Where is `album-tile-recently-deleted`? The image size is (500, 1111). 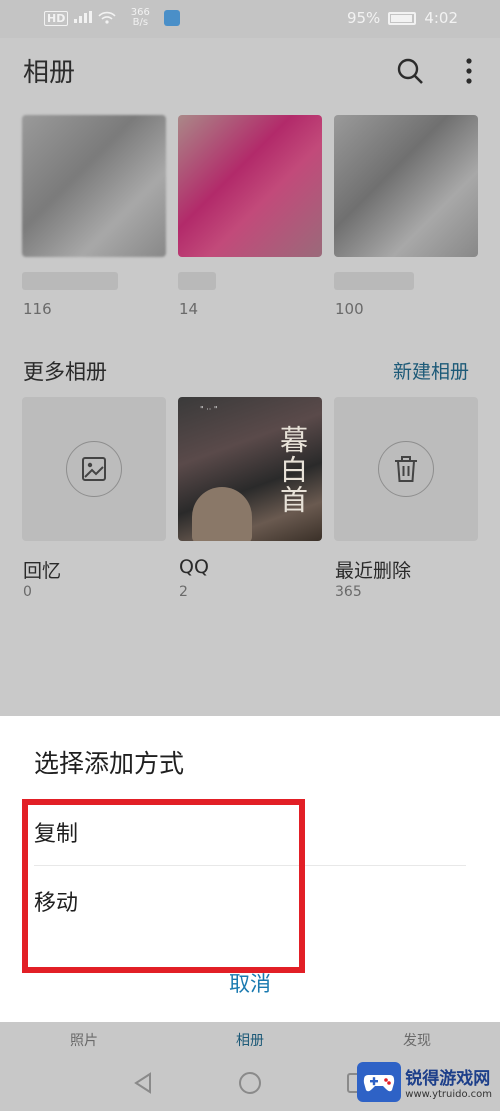 album-tile-recently-deleted is located at coordinates (406, 469).